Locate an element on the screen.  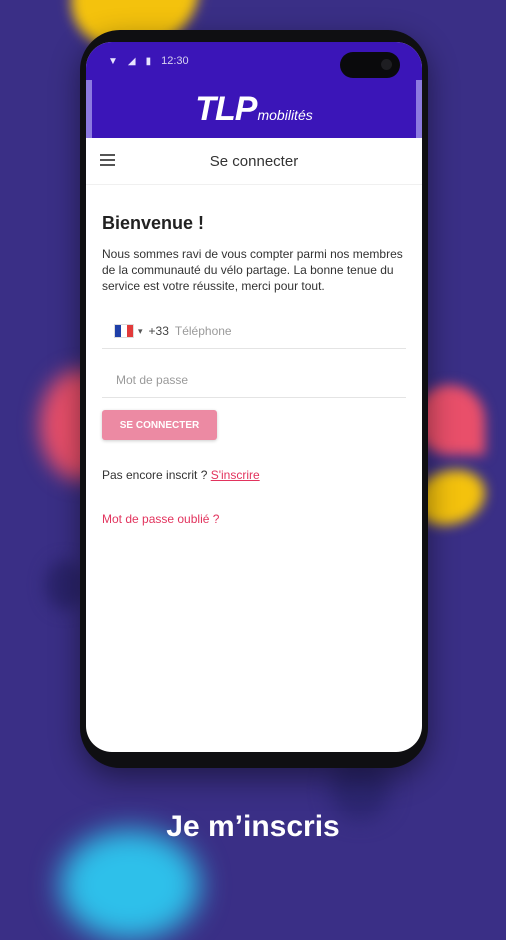
password-input is located at coordinates (246, 380).